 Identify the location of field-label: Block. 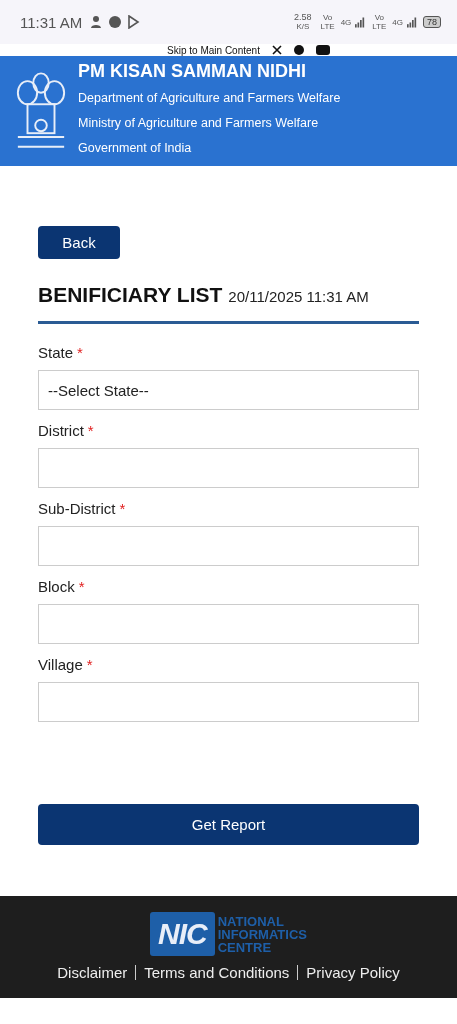
(56, 586).